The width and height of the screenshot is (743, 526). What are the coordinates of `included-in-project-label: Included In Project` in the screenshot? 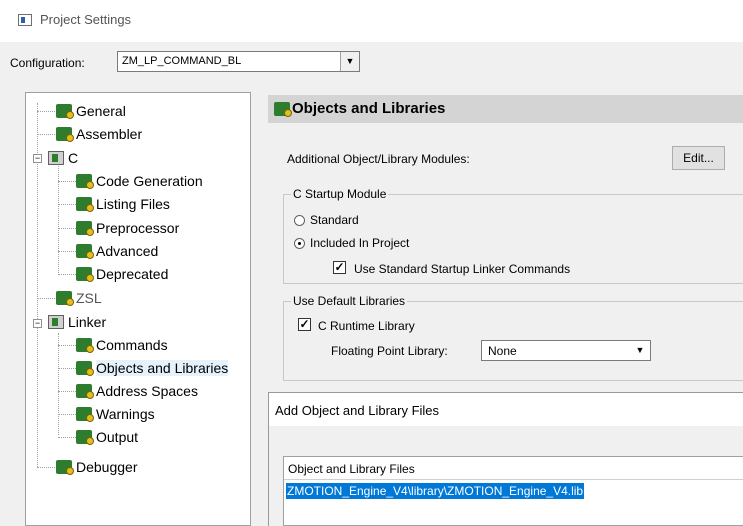 It's located at (359, 243).